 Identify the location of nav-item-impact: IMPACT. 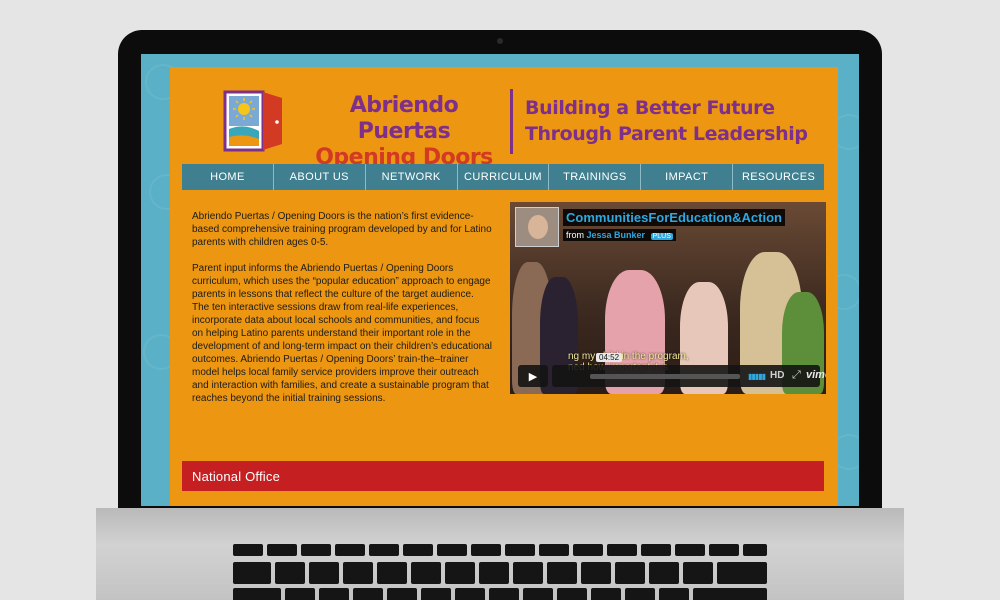
(686, 177).